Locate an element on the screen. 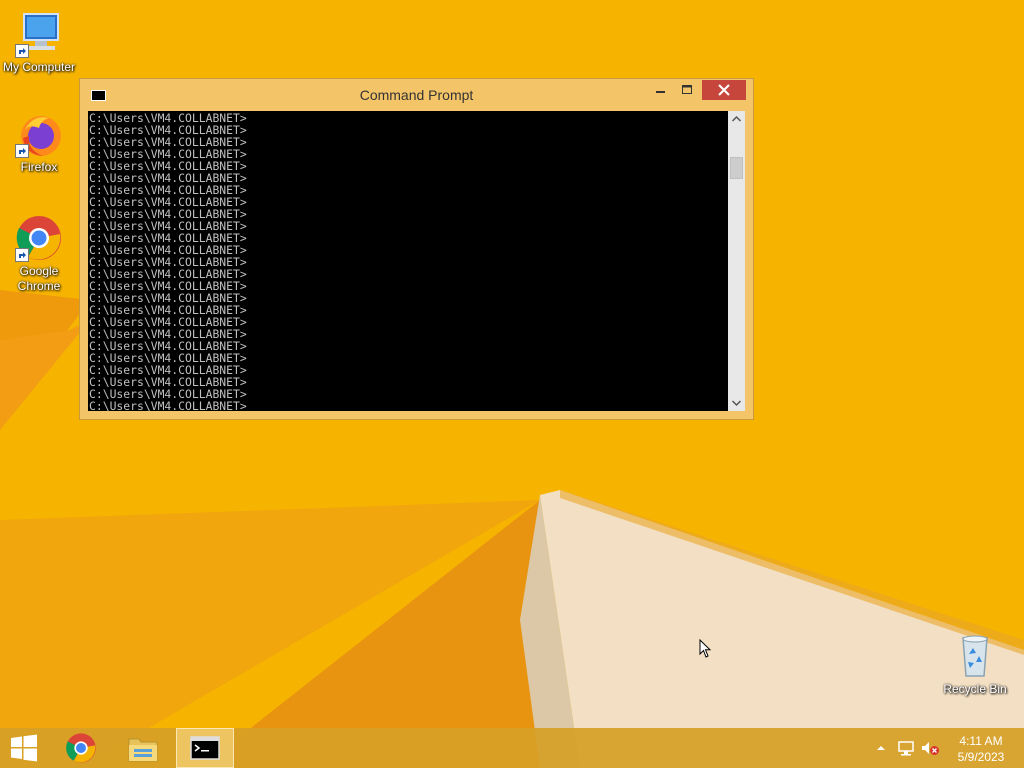  desktop-icon-my-computer: My Computer is located at coordinates (39, 42).